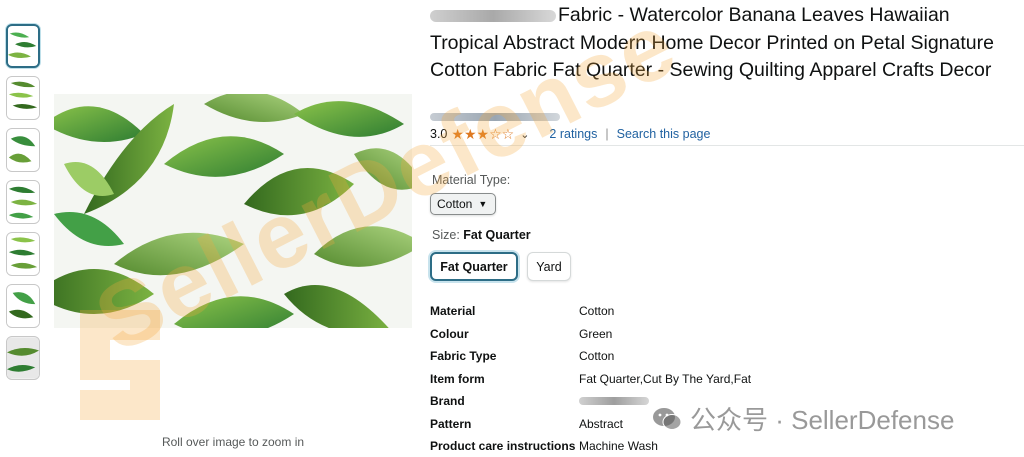  Describe the element at coordinates (524, 134) in the screenshot. I see `chevron-down-icon: ⌄` at that location.